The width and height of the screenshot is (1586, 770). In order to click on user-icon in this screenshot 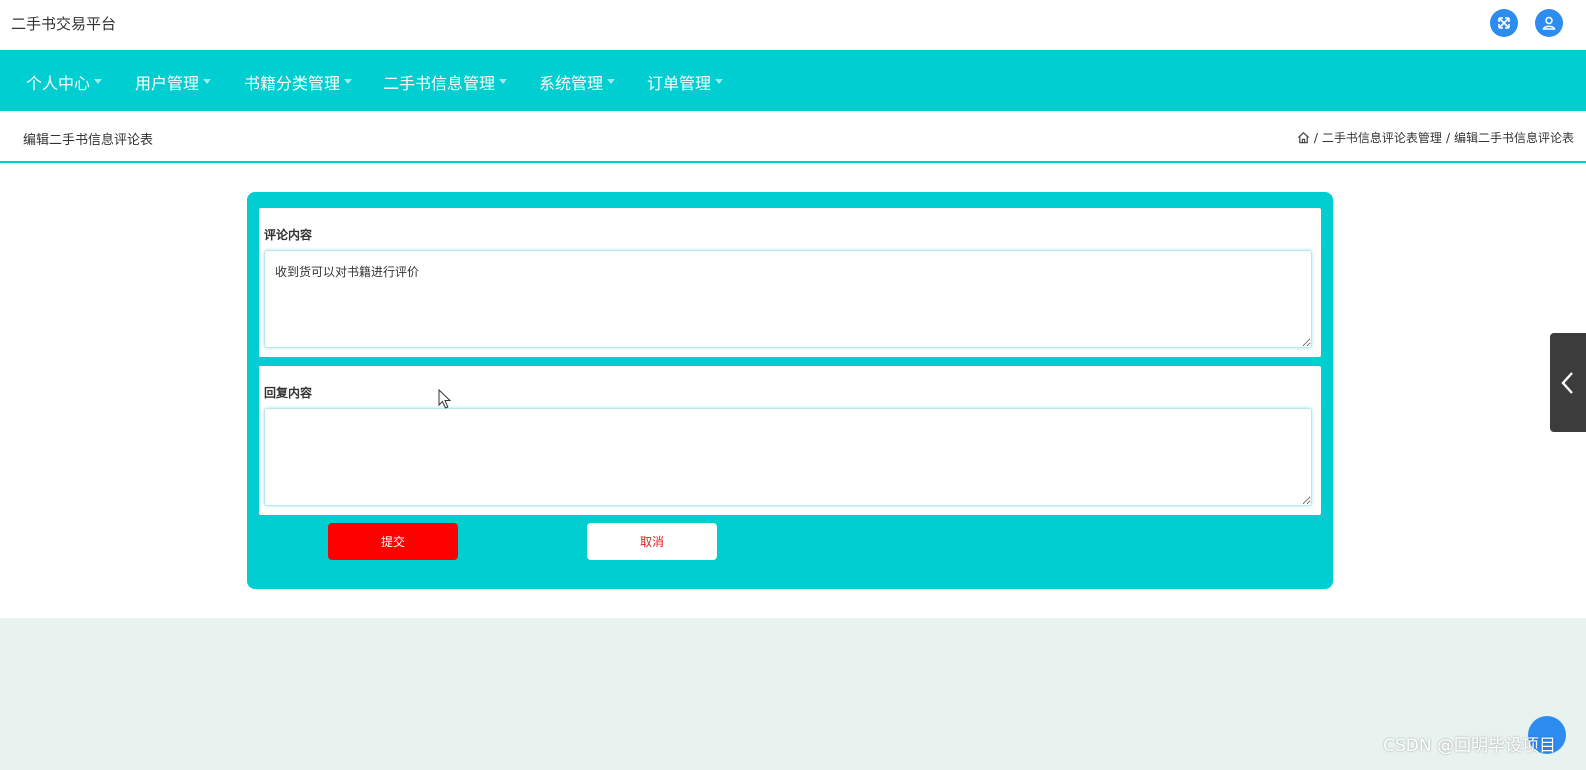, I will do `click(1549, 23)`.